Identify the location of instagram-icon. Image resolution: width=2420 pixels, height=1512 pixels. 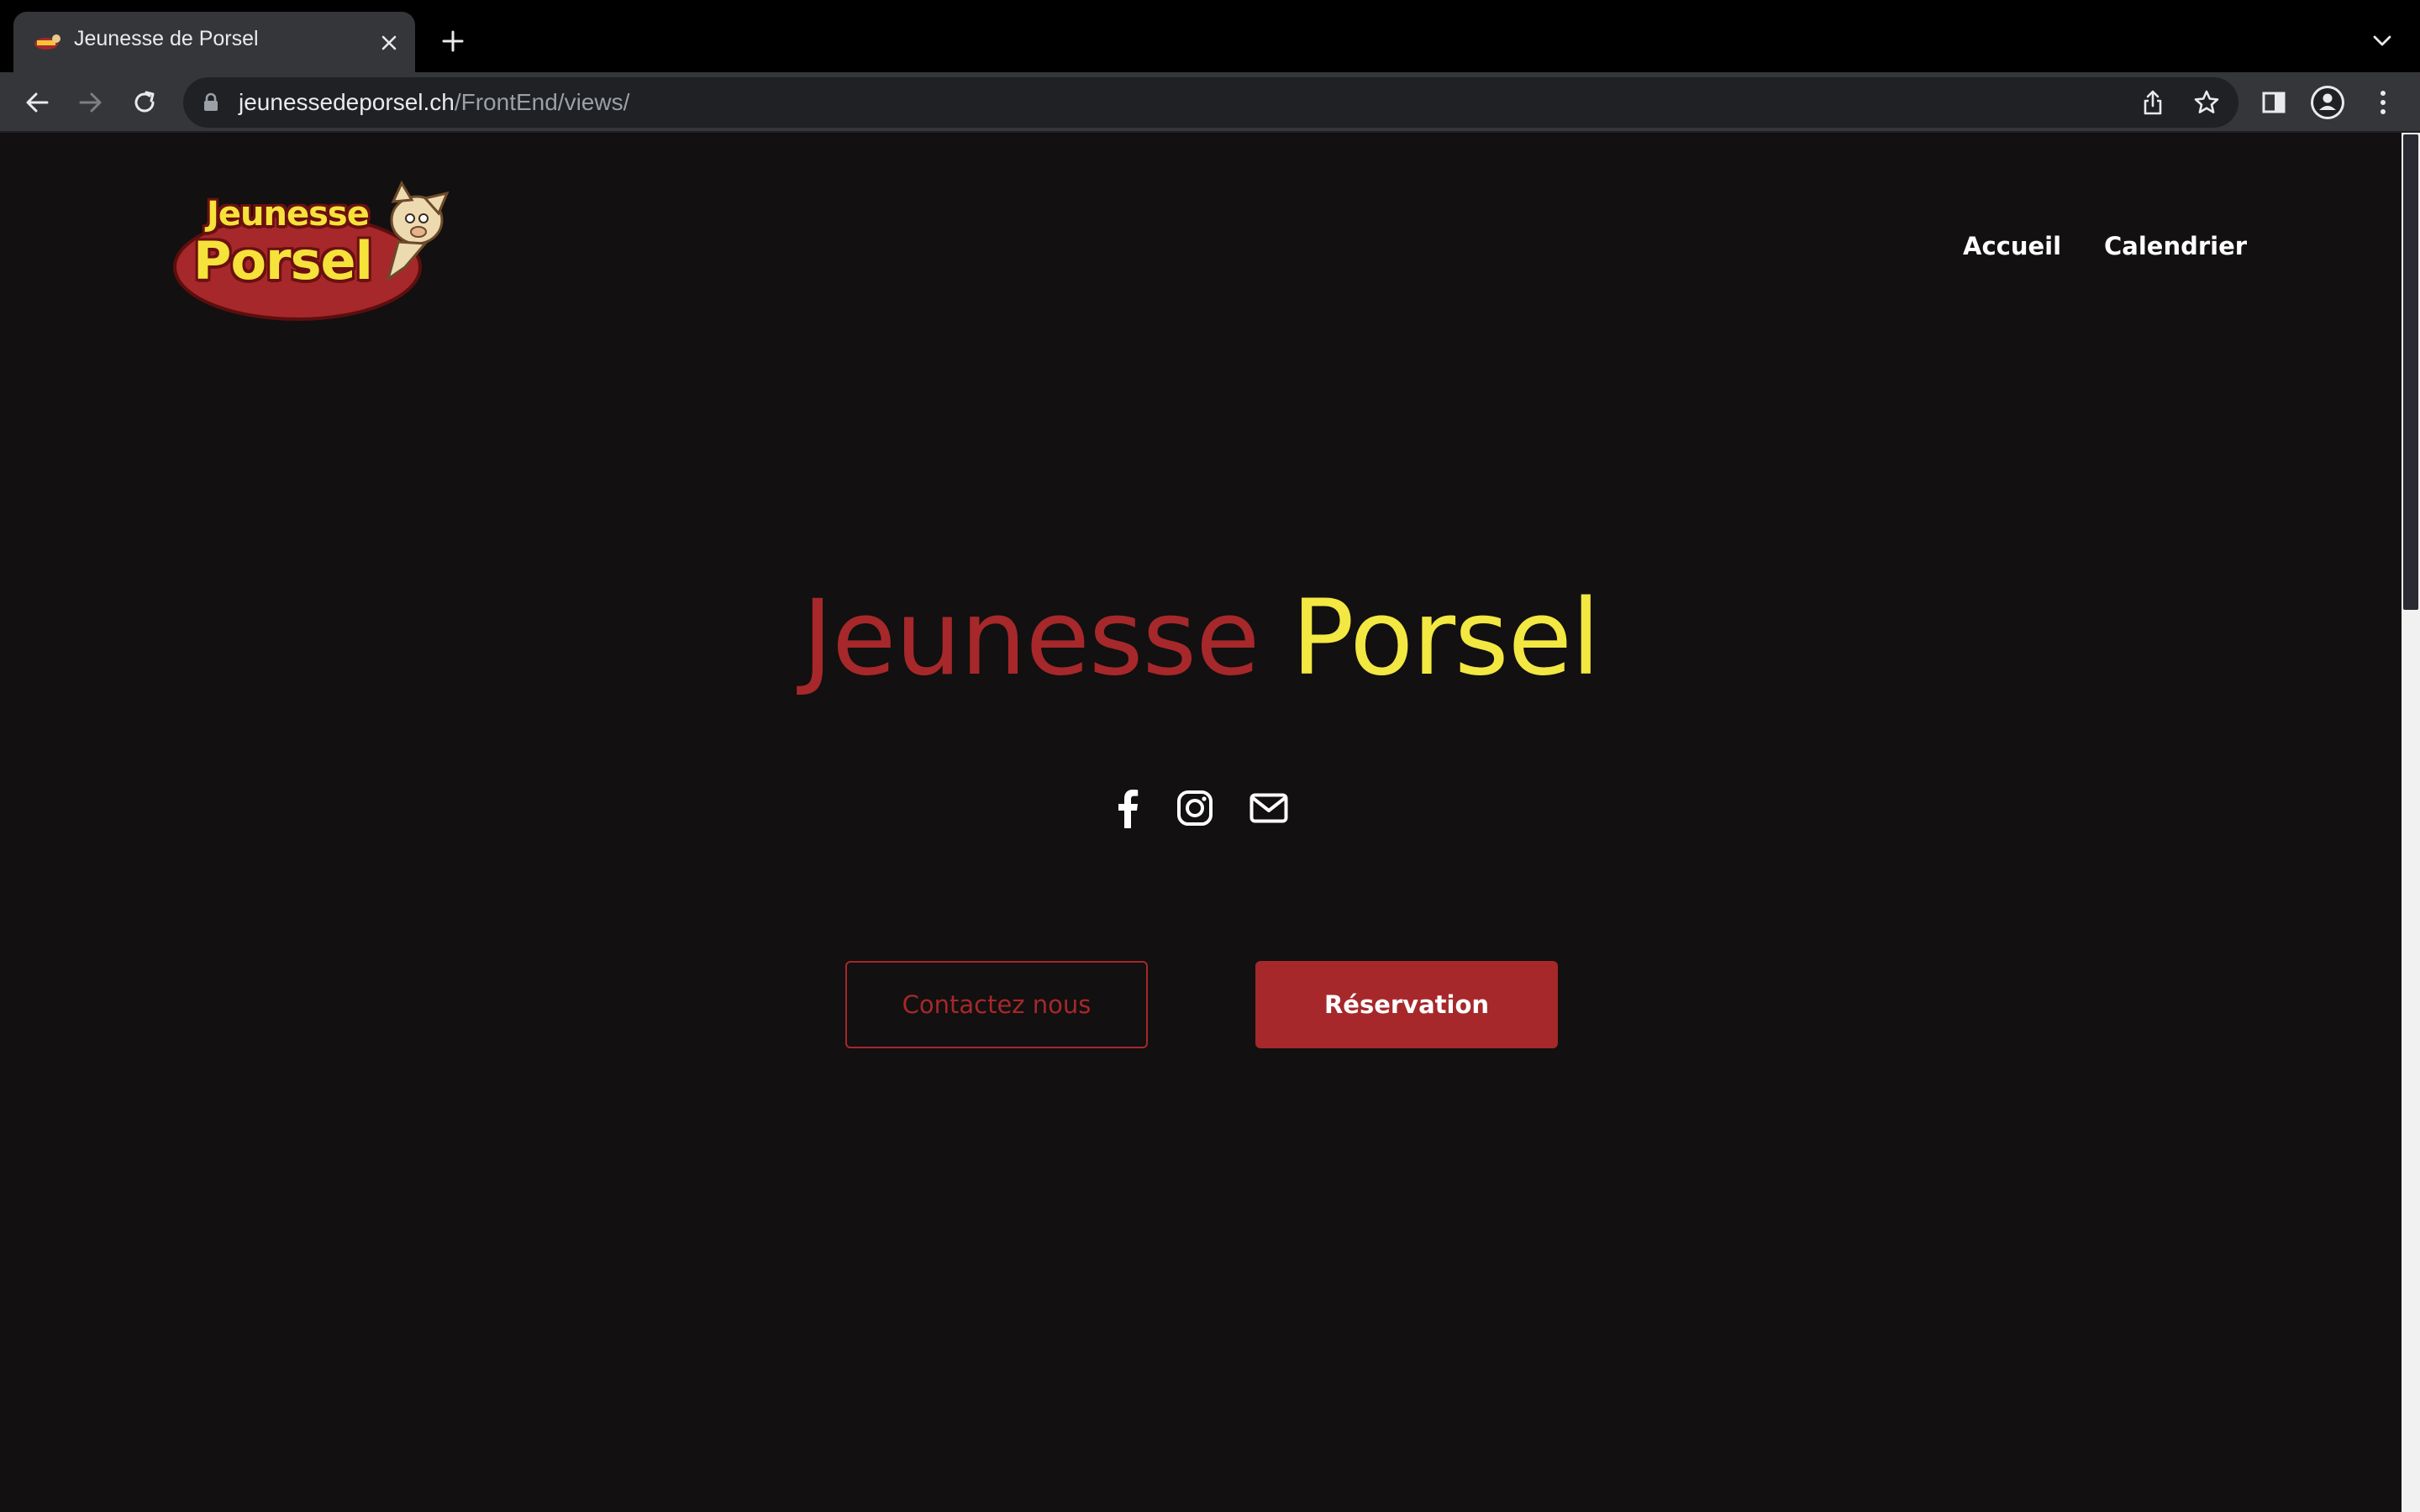
(1195, 808).